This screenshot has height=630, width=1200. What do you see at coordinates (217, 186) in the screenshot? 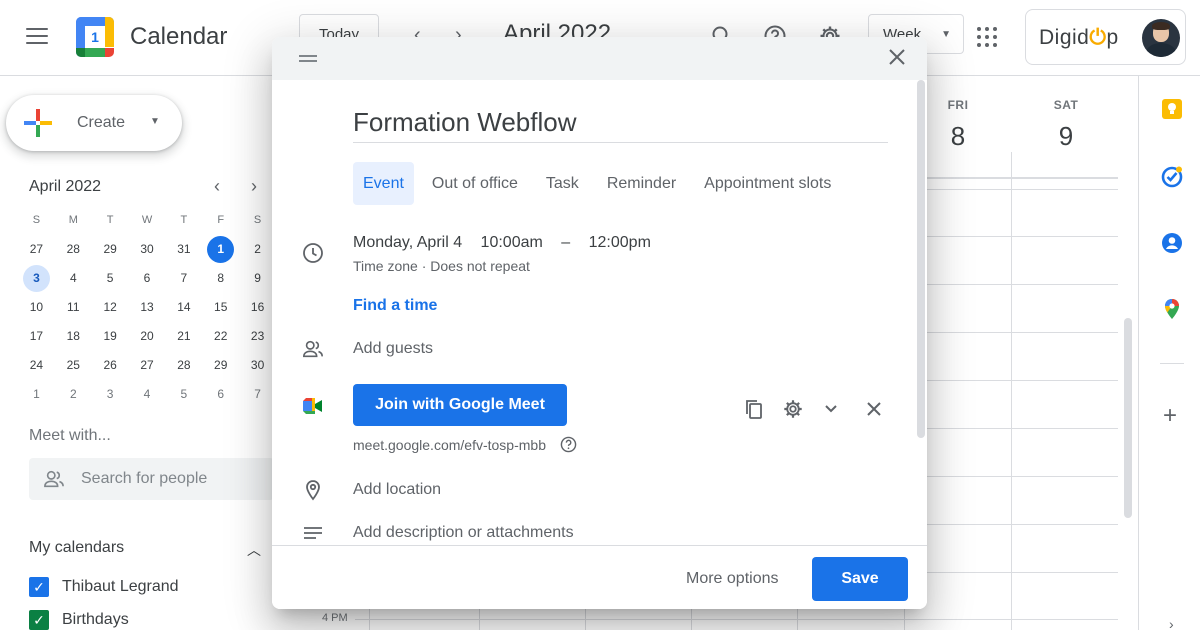
I see `mini-calendar-prev-icon: ‹` at bounding box center [217, 186].